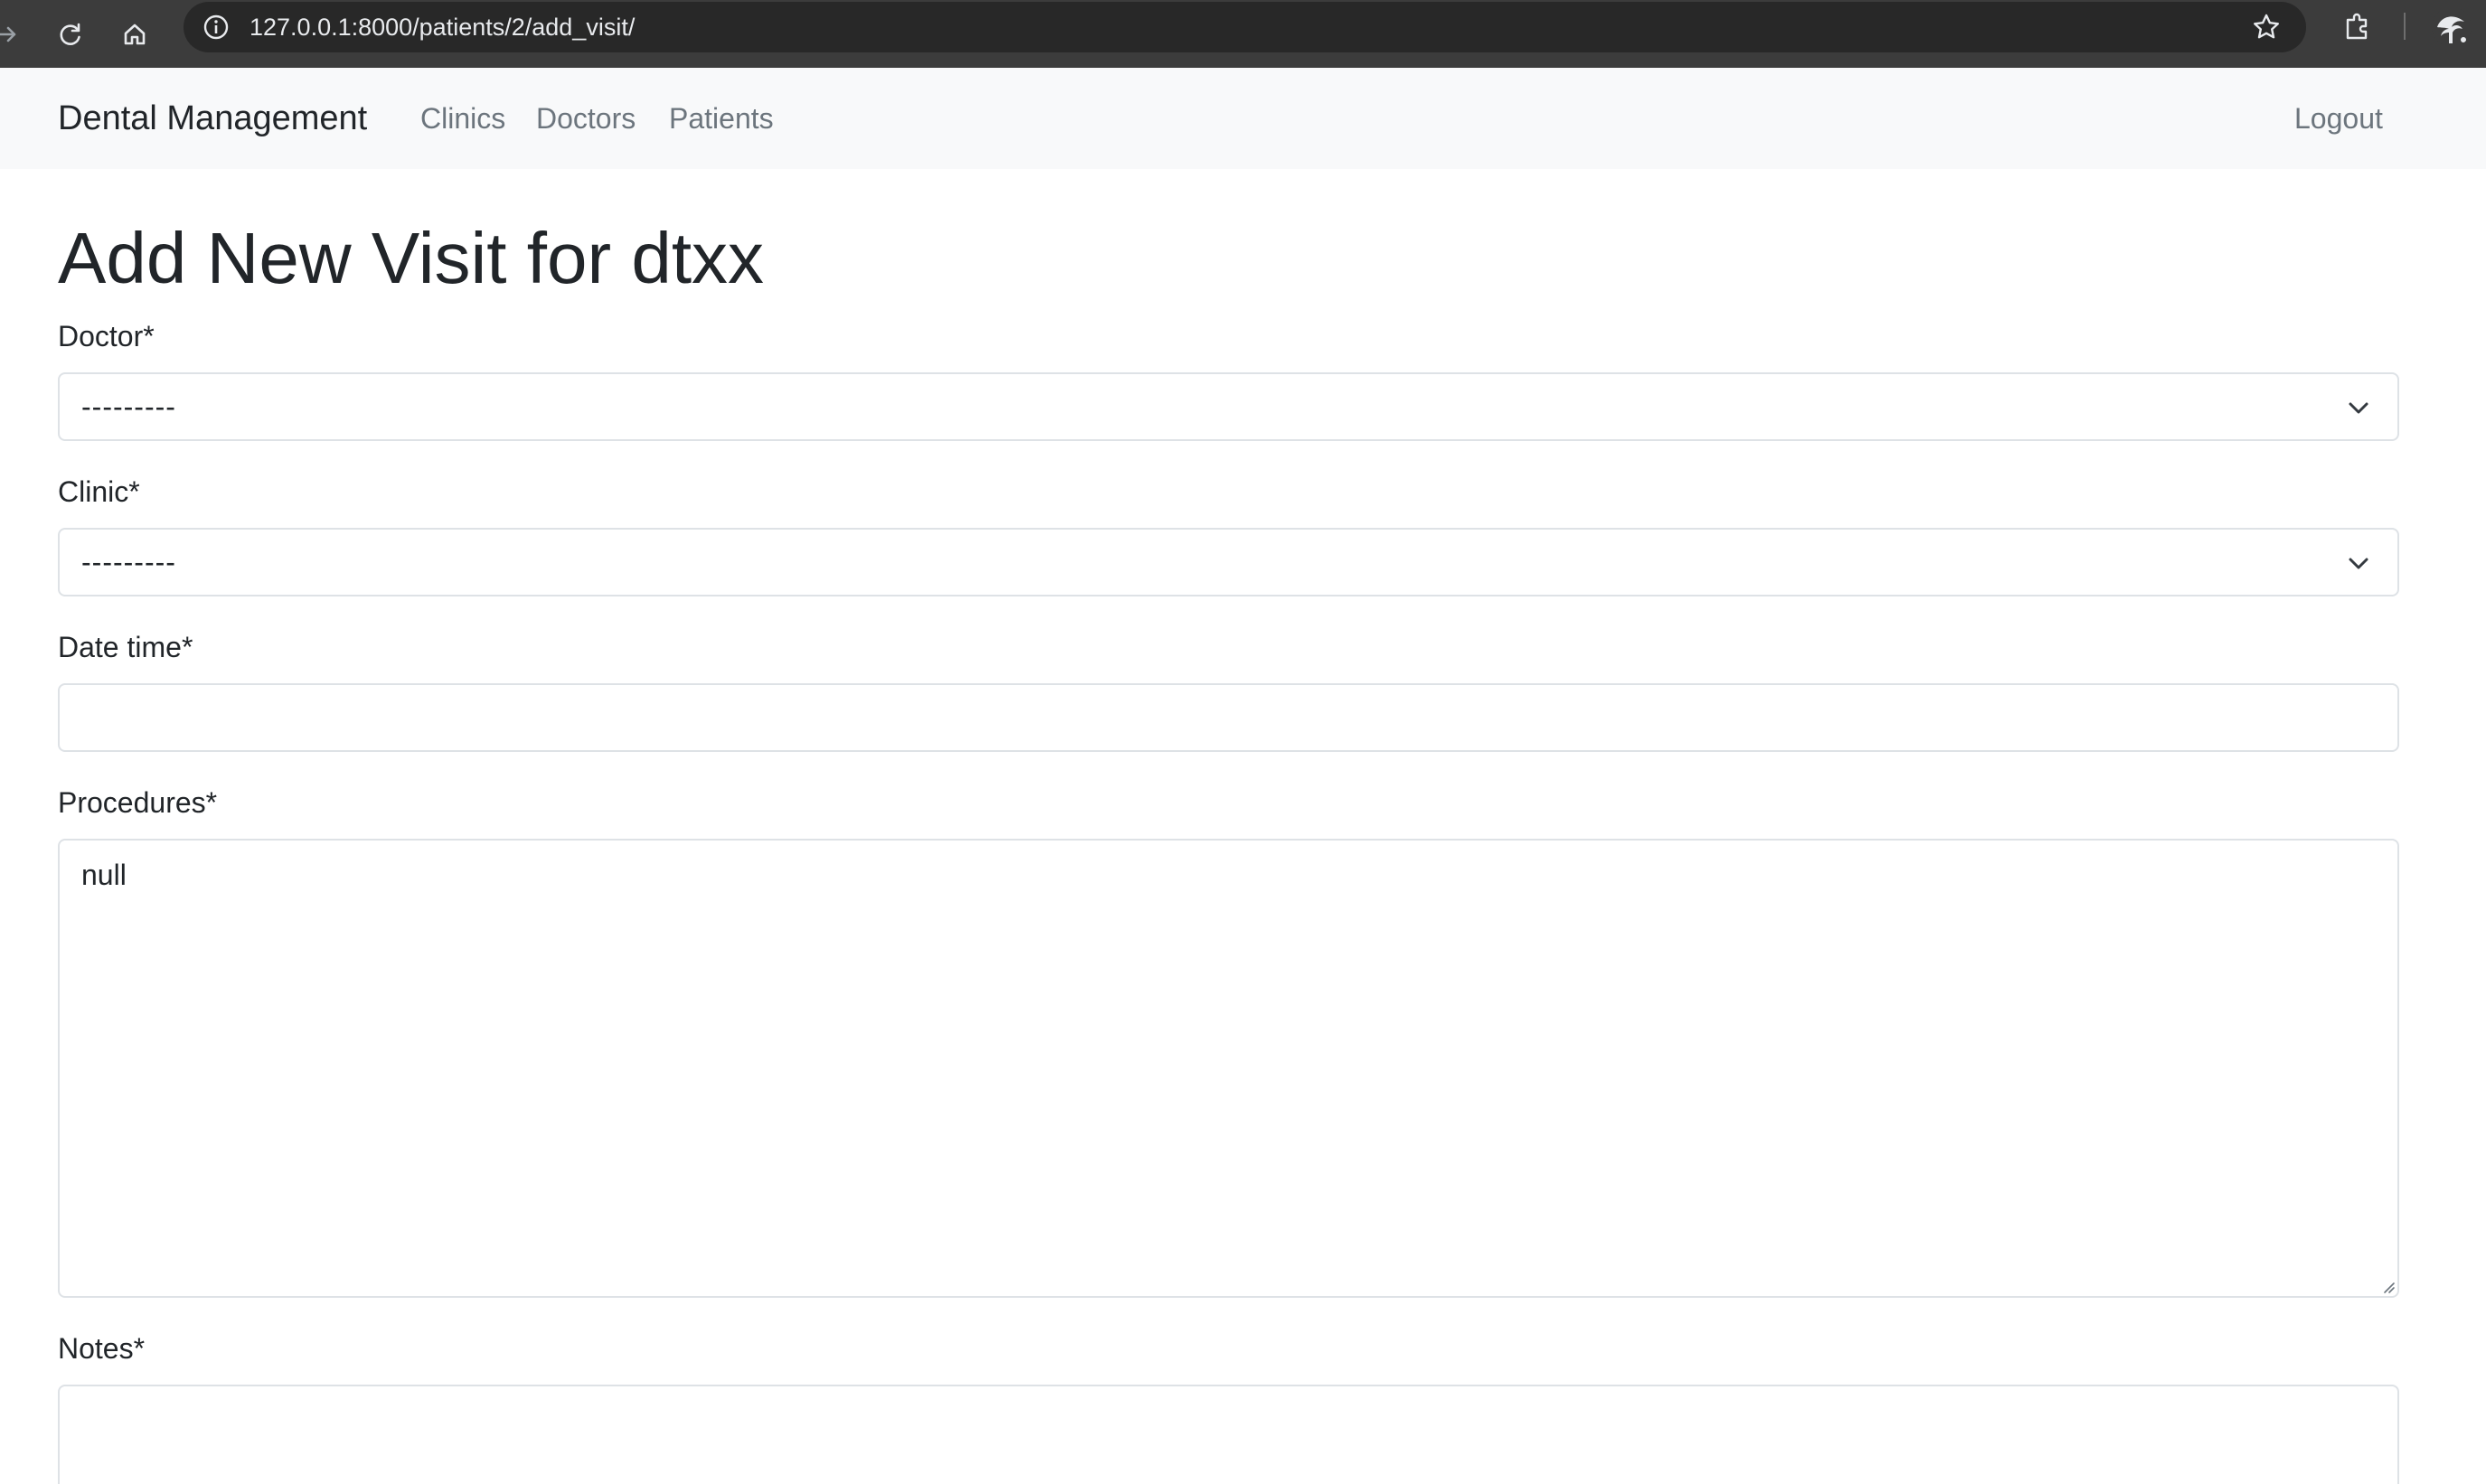  Describe the element at coordinates (411, 258) in the screenshot. I see `page-title: Add New Visit for dtxx` at that location.